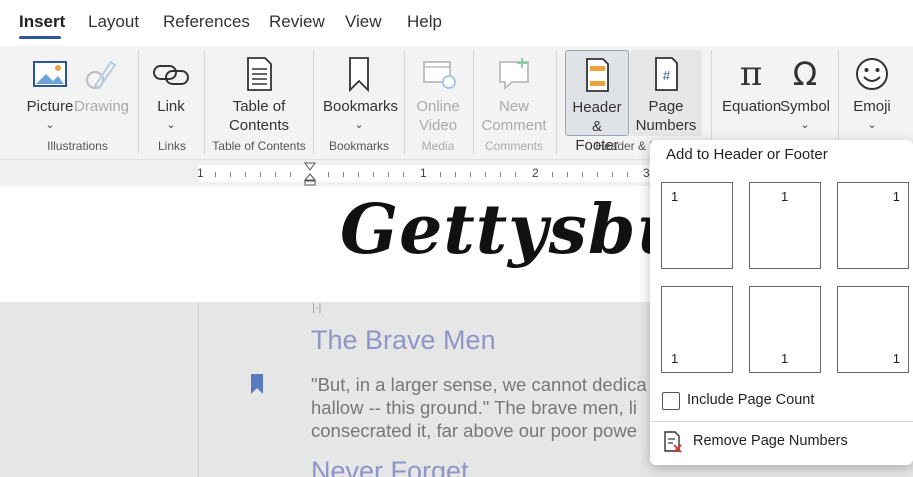 Image resolution: width=913 pixels, height=477 pixels. What do you see at coordinates (770, 441) in the screenshot?
I see `remove-page-numbers-item: Remove Page Numbers` at bounding box center [770, 441].